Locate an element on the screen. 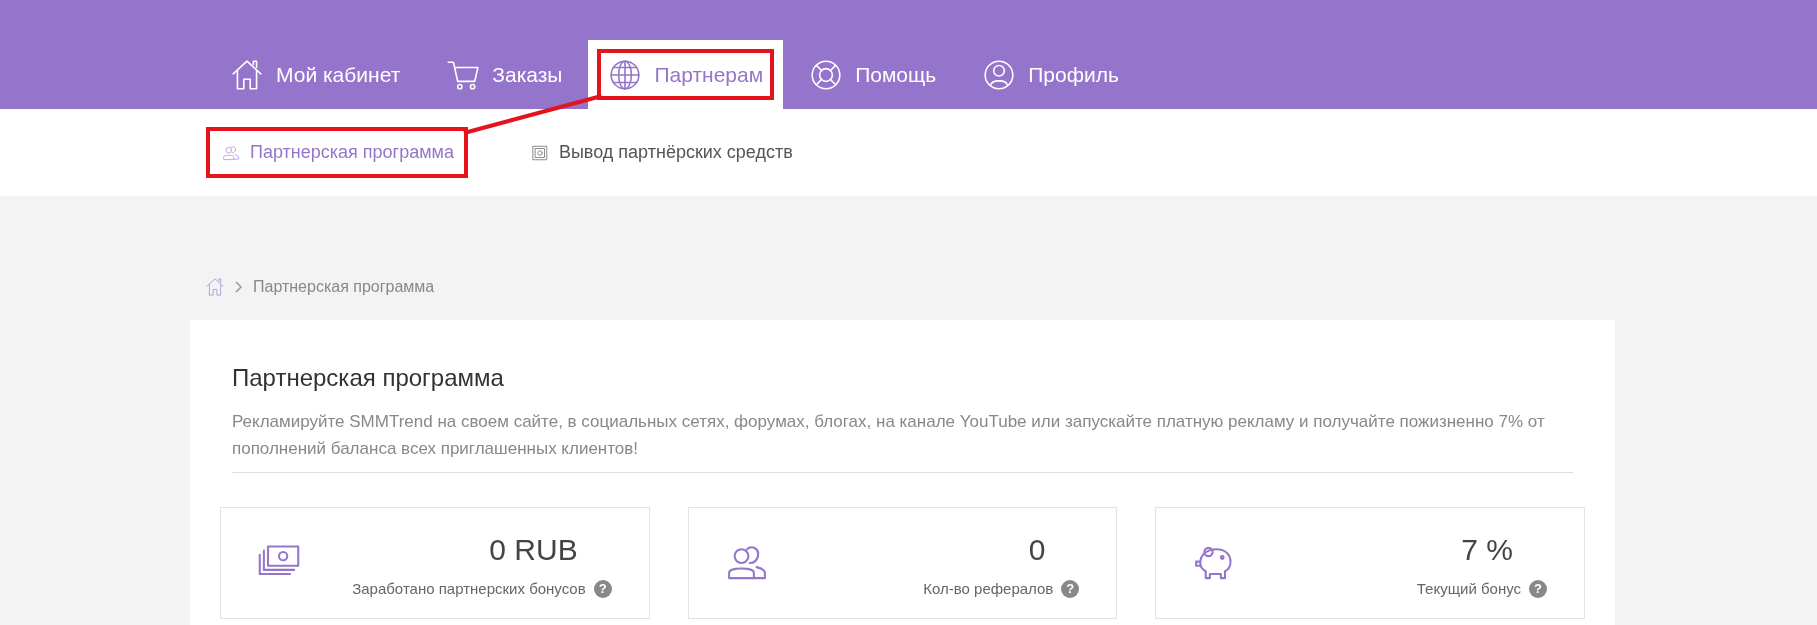 The height and width of the screenshot is (625, 1817). stat-value: 7 % is located at coordinates (1487, 549).